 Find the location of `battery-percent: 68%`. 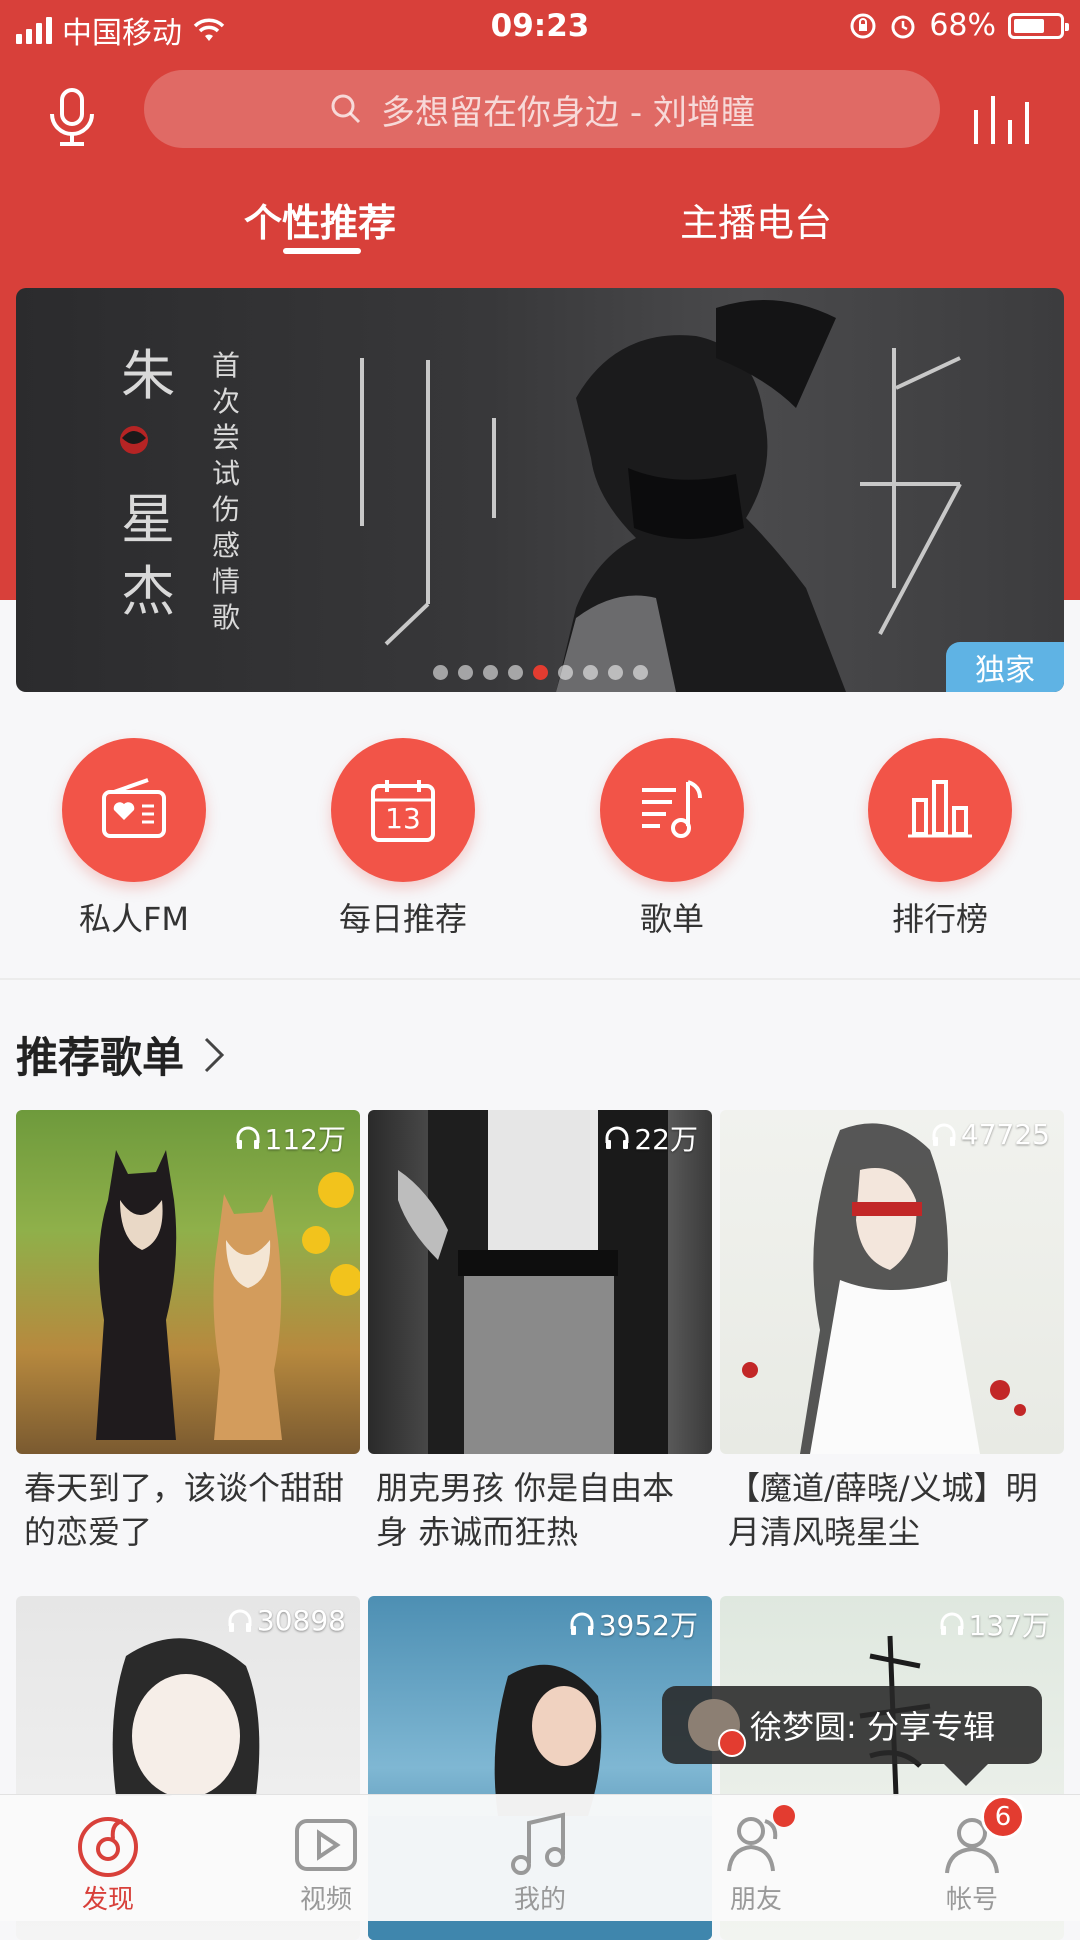

battery-percent: 68% is located at coordinates (962, 25).